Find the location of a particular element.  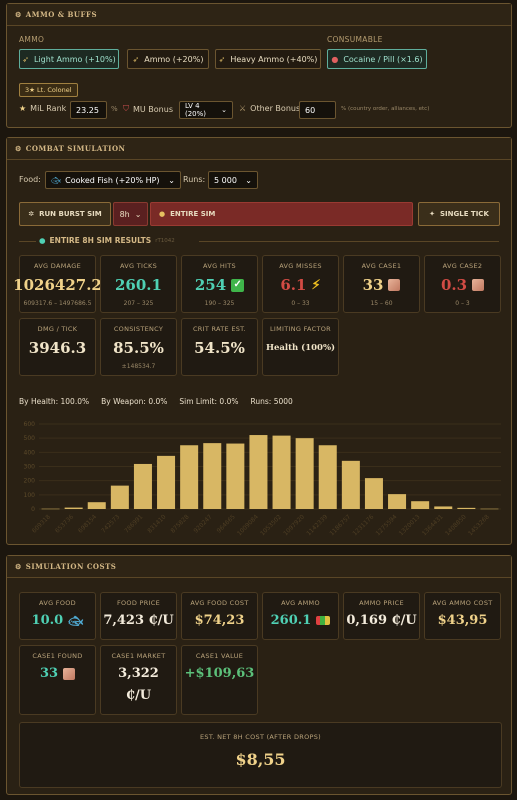

x-tick-label: 742573 is located at coordinates (110, 523).